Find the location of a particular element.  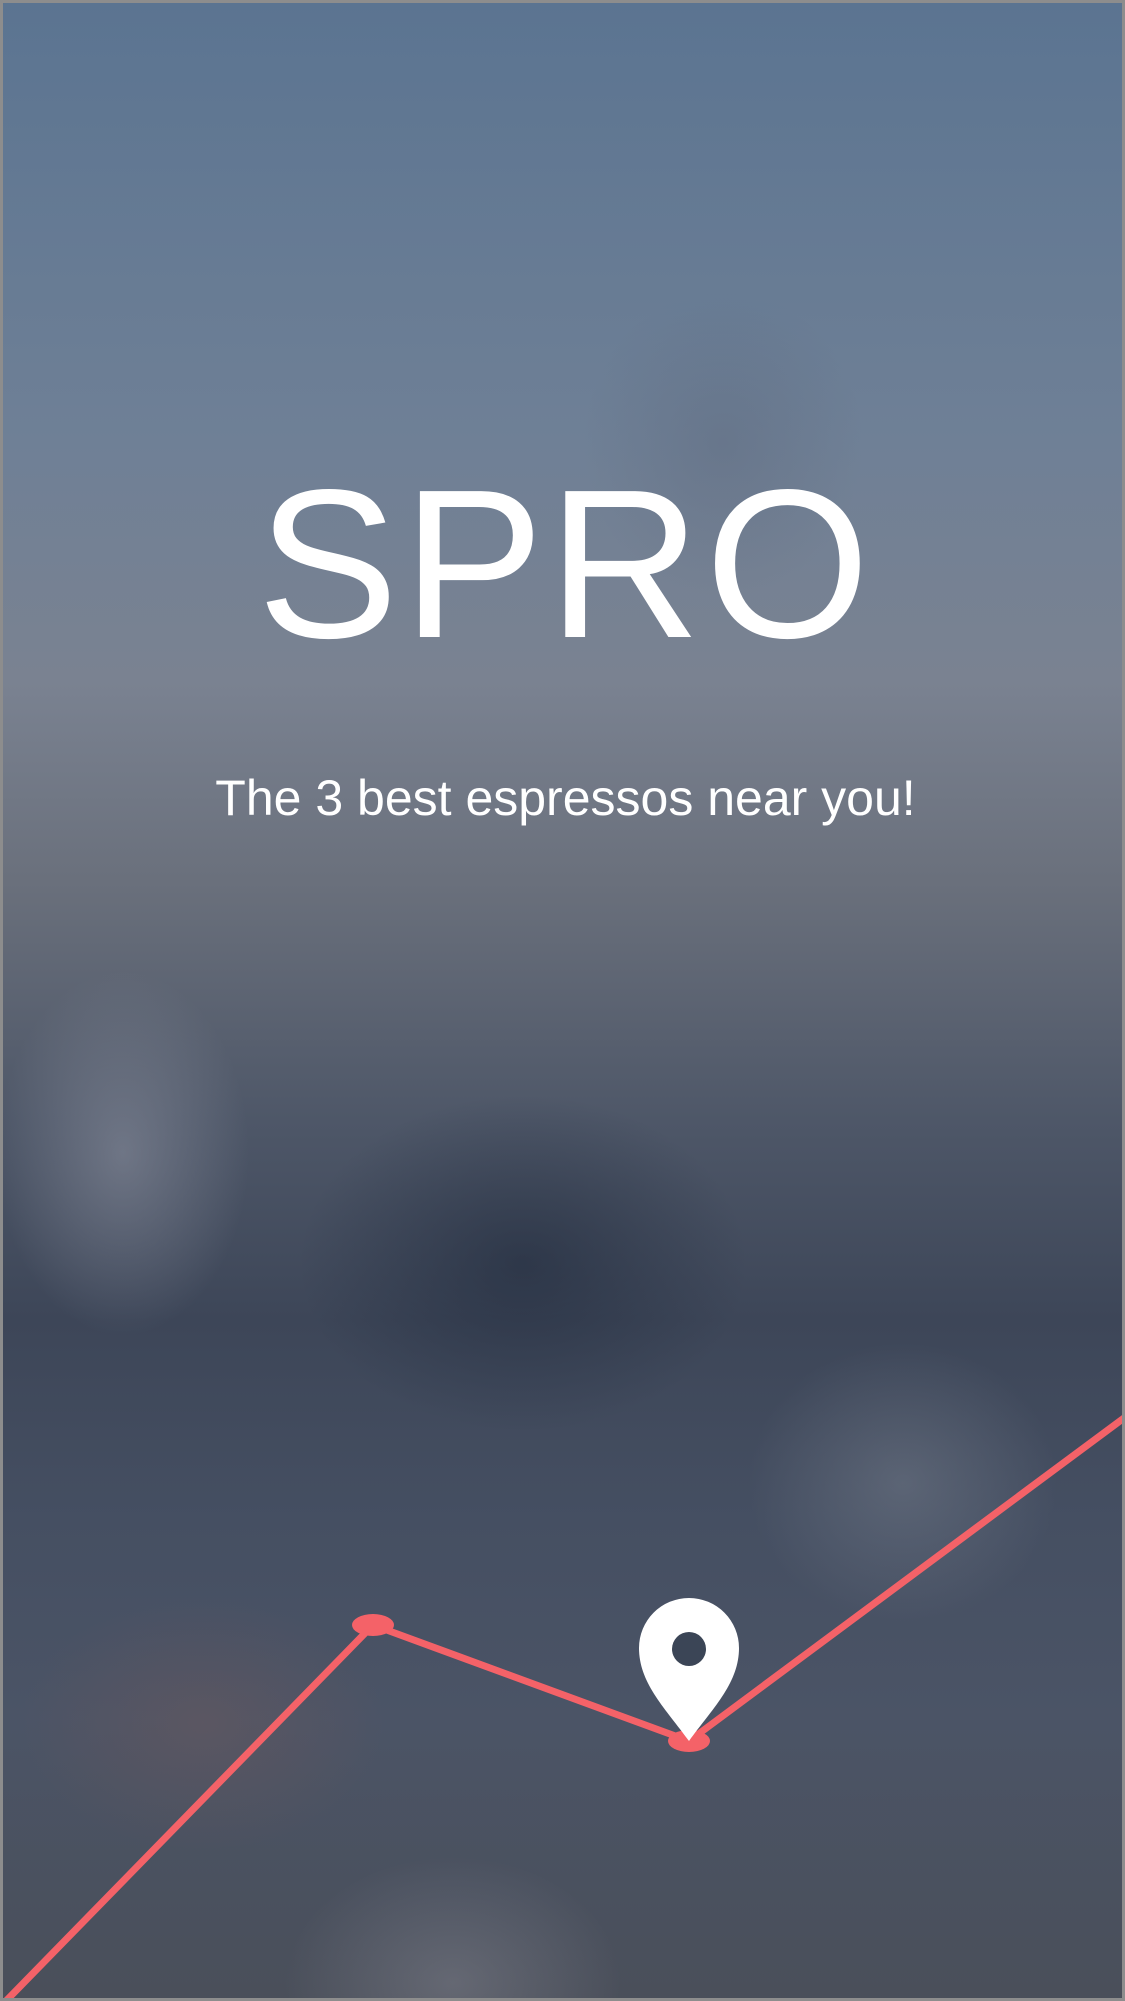

route-waypoint is located at coordinates (373, 1625).